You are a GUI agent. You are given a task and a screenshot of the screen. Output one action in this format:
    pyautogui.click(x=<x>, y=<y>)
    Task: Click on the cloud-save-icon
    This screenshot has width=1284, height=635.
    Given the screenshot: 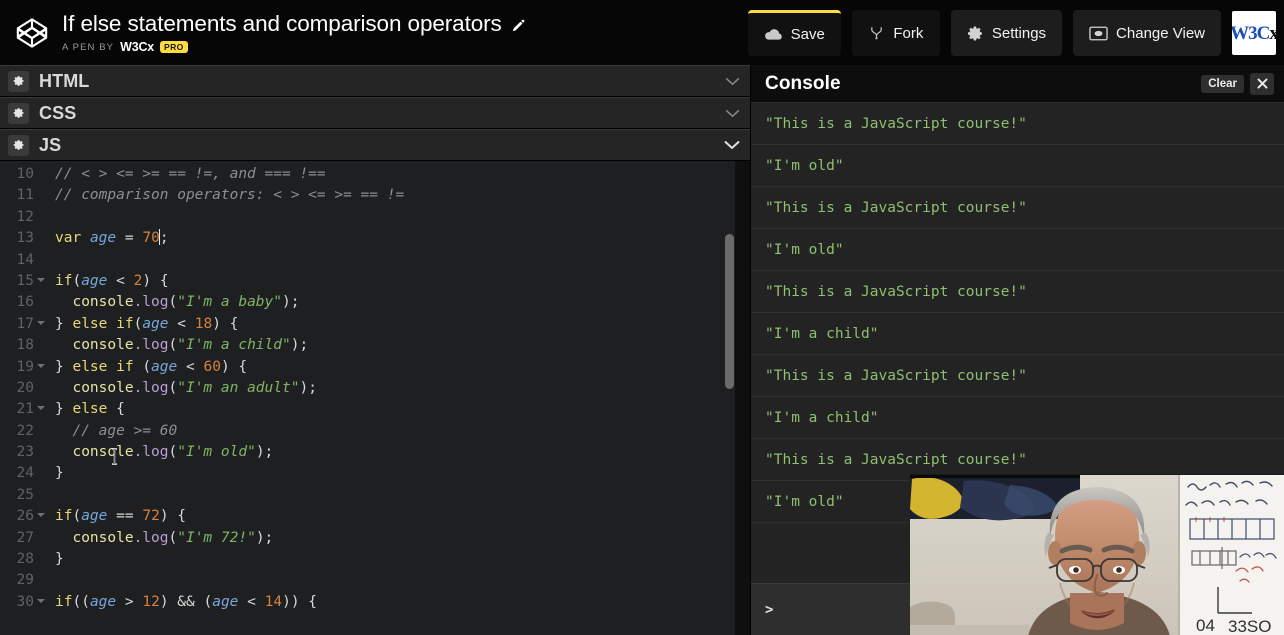 What is the action you would take?
    pyautogui.click(x=773, y=35)
    